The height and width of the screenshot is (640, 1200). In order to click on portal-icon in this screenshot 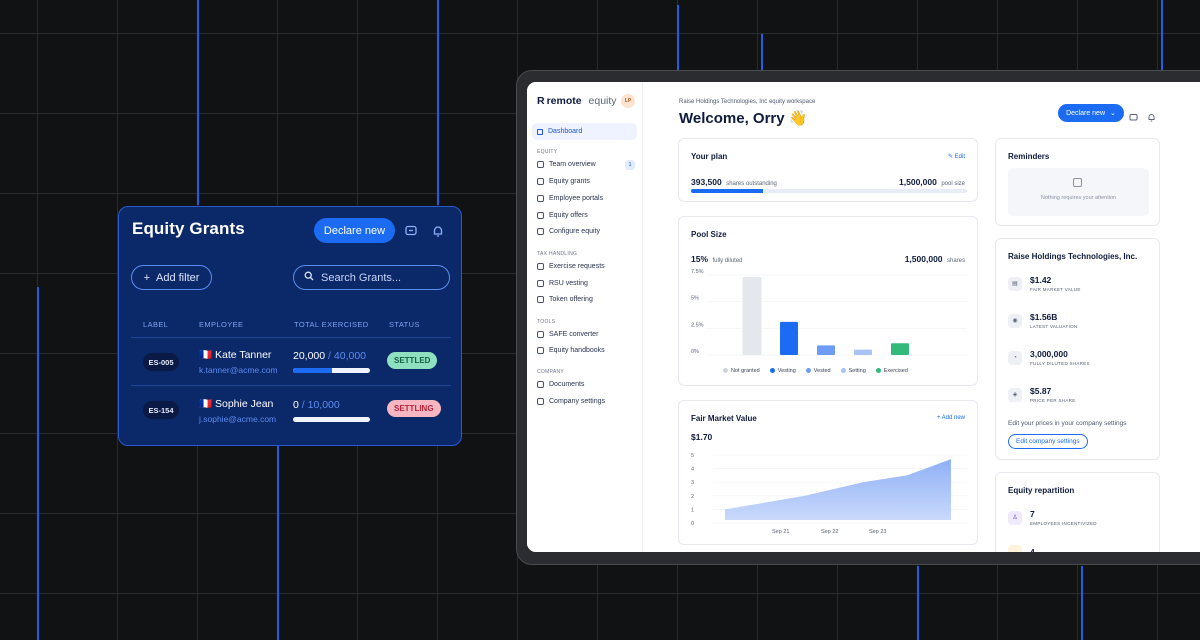, I will do `click(540, 198)`.